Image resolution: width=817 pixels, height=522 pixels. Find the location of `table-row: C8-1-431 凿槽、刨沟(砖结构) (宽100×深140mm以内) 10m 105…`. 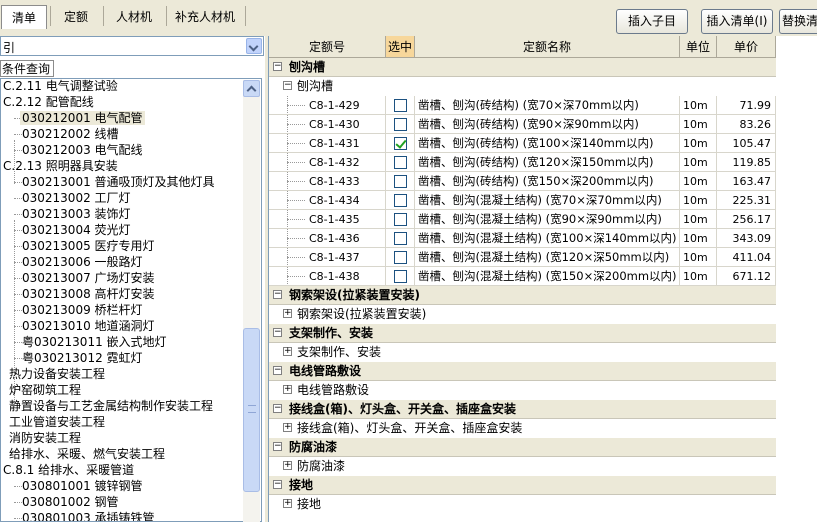

table-row: C8-1-431 凿槽、刨沟(砖结构) (宽100×深140mm以内) 10m 105… is located at coordinates (522, 143).